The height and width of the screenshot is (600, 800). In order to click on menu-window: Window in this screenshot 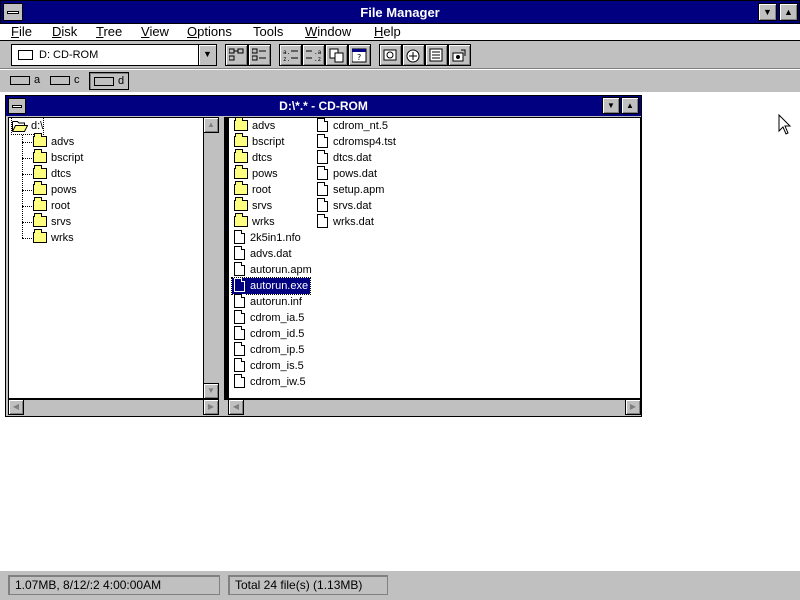, I will do `click(328, 32)`.